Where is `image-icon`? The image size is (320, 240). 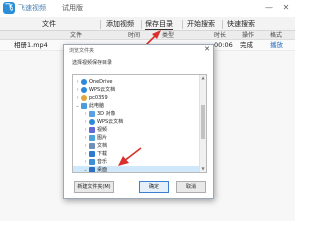
image-icon is located at coordinates (92, 138).